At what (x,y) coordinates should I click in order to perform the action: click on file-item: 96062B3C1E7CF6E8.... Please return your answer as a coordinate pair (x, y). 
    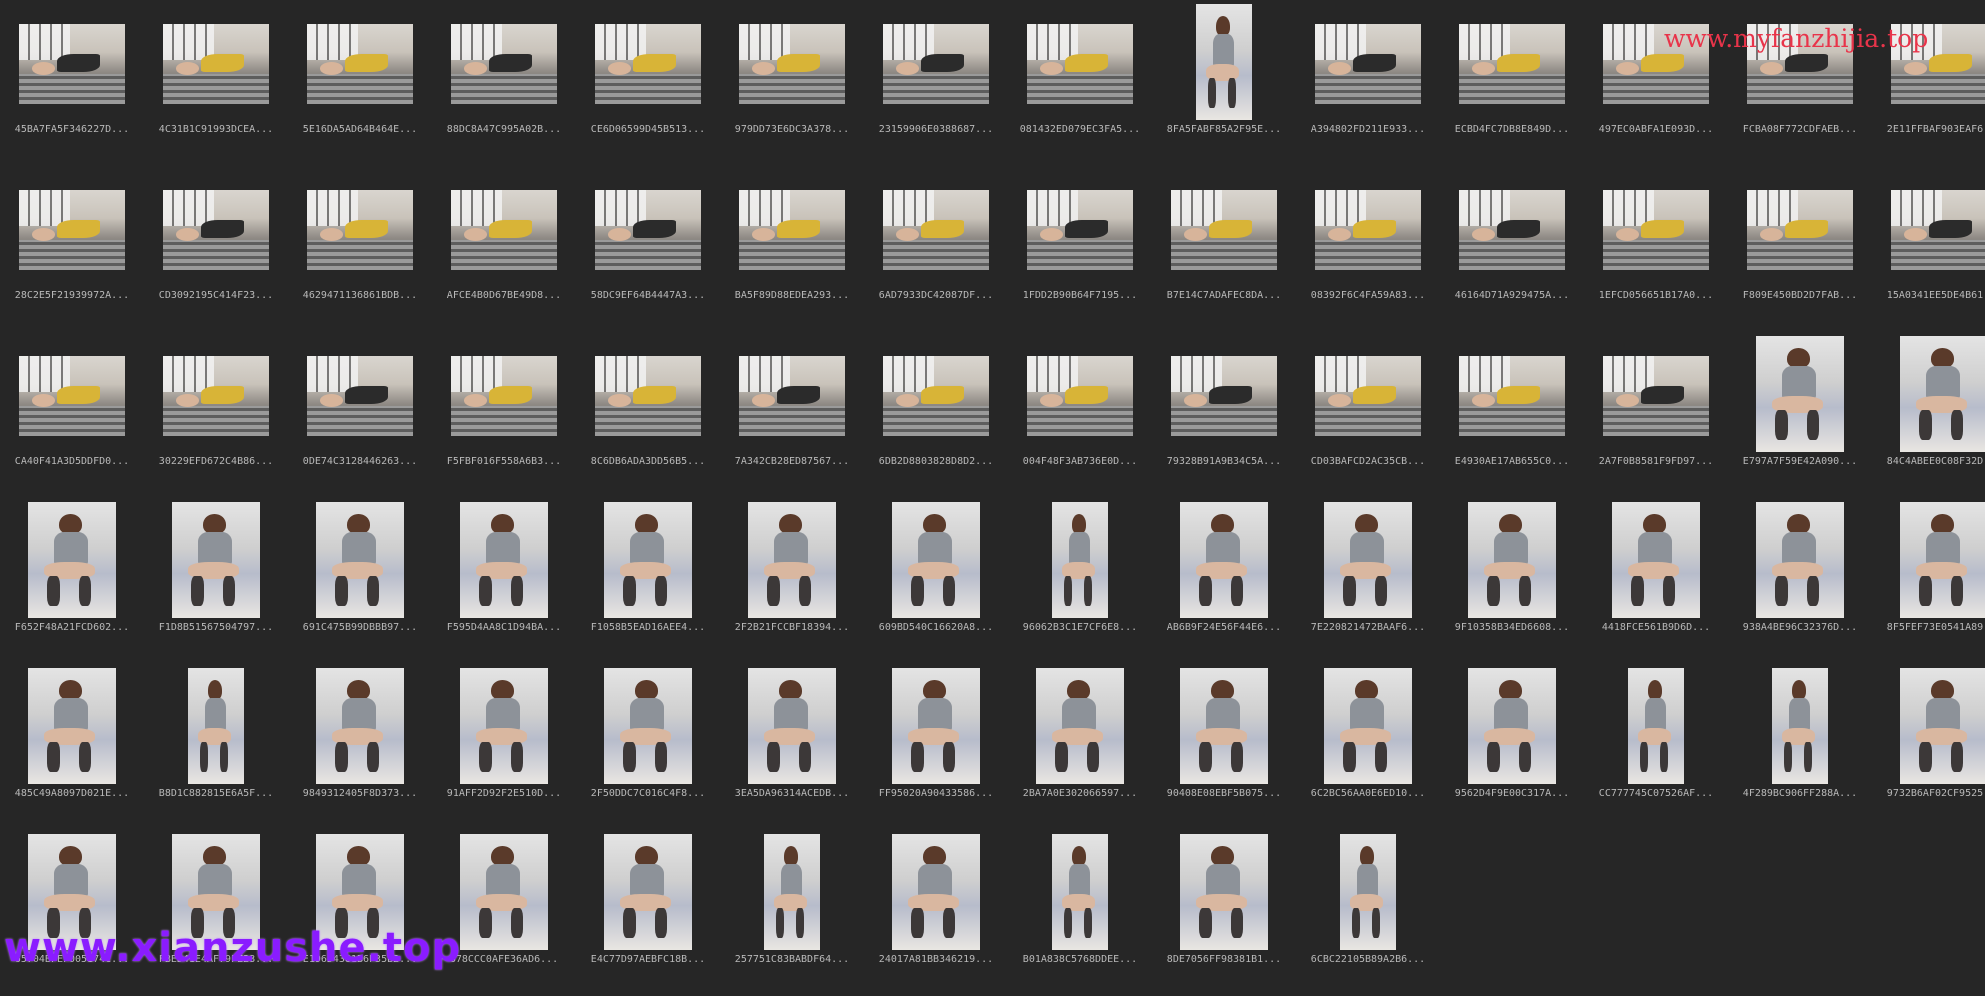
    Looking at the image, I should click on (1080, 581).